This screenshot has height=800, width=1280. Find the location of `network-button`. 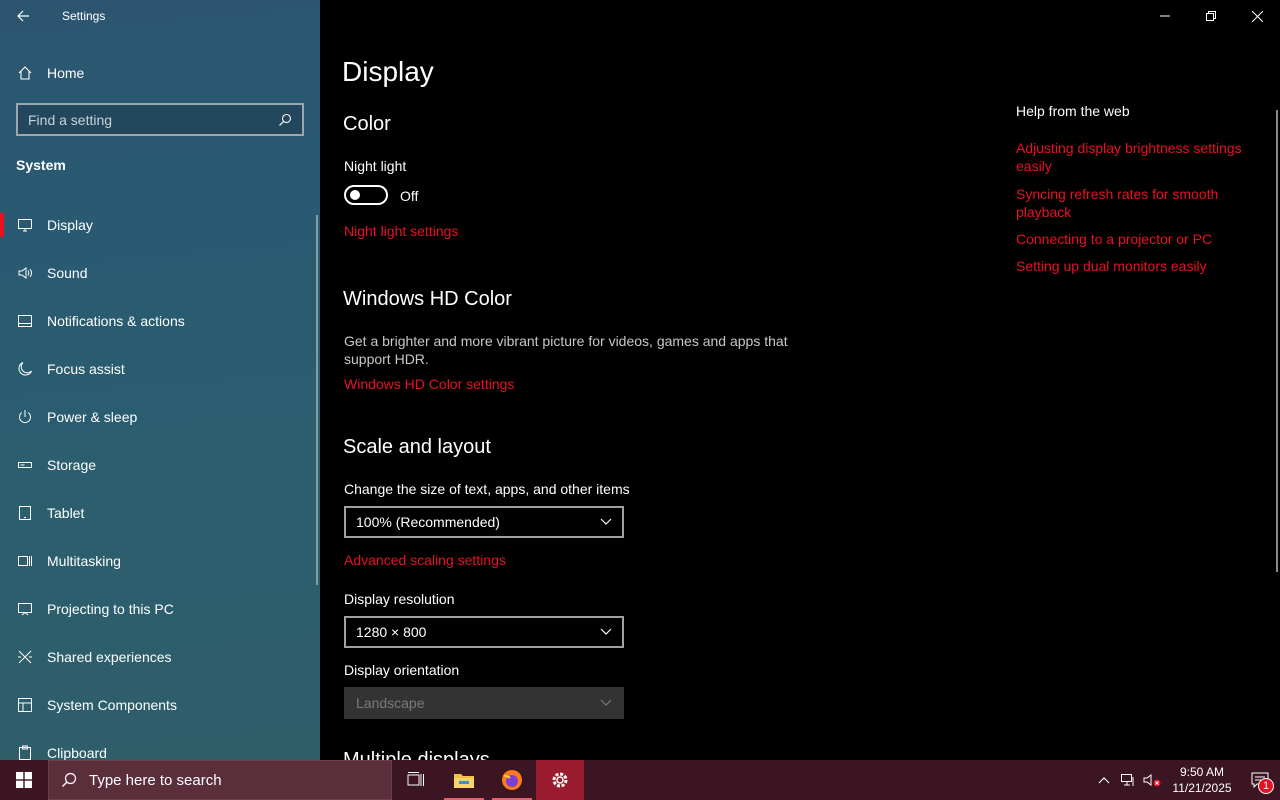

network-button is located at coordinates (1128, 780).